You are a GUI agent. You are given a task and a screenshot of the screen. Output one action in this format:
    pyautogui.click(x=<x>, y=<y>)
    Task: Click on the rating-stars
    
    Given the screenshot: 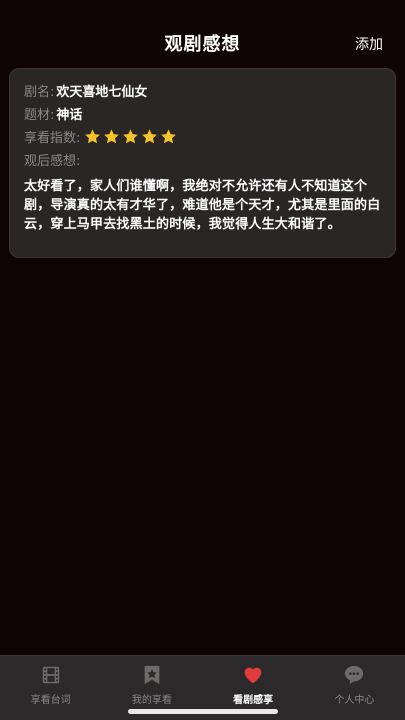 What is the action you would take?
    pyautogui.click(x=131, y=136)
    